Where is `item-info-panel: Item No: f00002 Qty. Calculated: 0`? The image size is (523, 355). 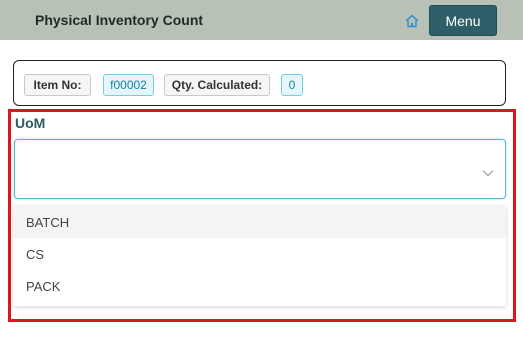 item-info-panel: Item No: f00002 Qty. Calculated: 0 is located at coordinates (259, 83).